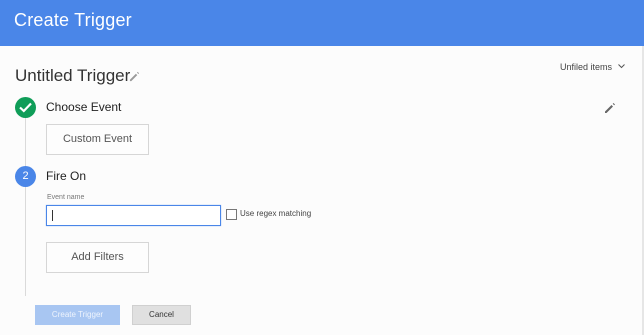 This screenshot has width=644, height=335. Describe the element at coordinates (97, 139) in the screenshot. I see `selected-event-button: Custom Event` at that location.